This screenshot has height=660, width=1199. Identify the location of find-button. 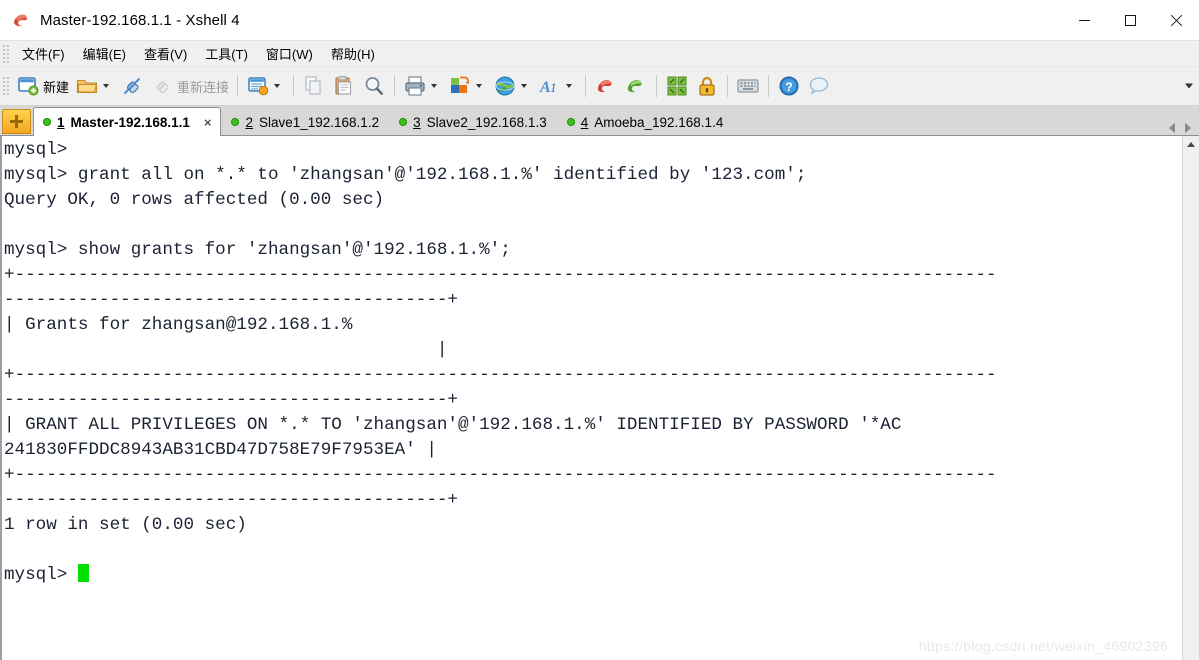
(374, 86).